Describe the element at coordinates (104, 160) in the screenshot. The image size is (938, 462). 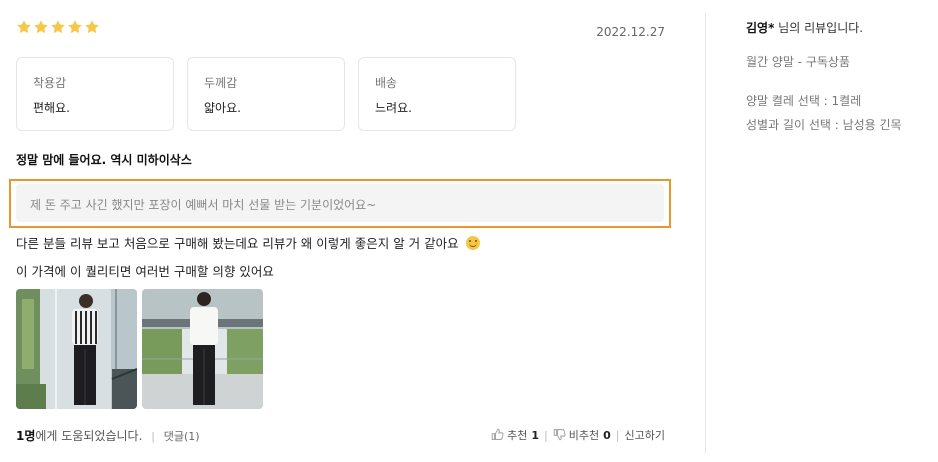
I see `review-title: 정말 맘에 들어요. 역시 미하이삭스` at that location.